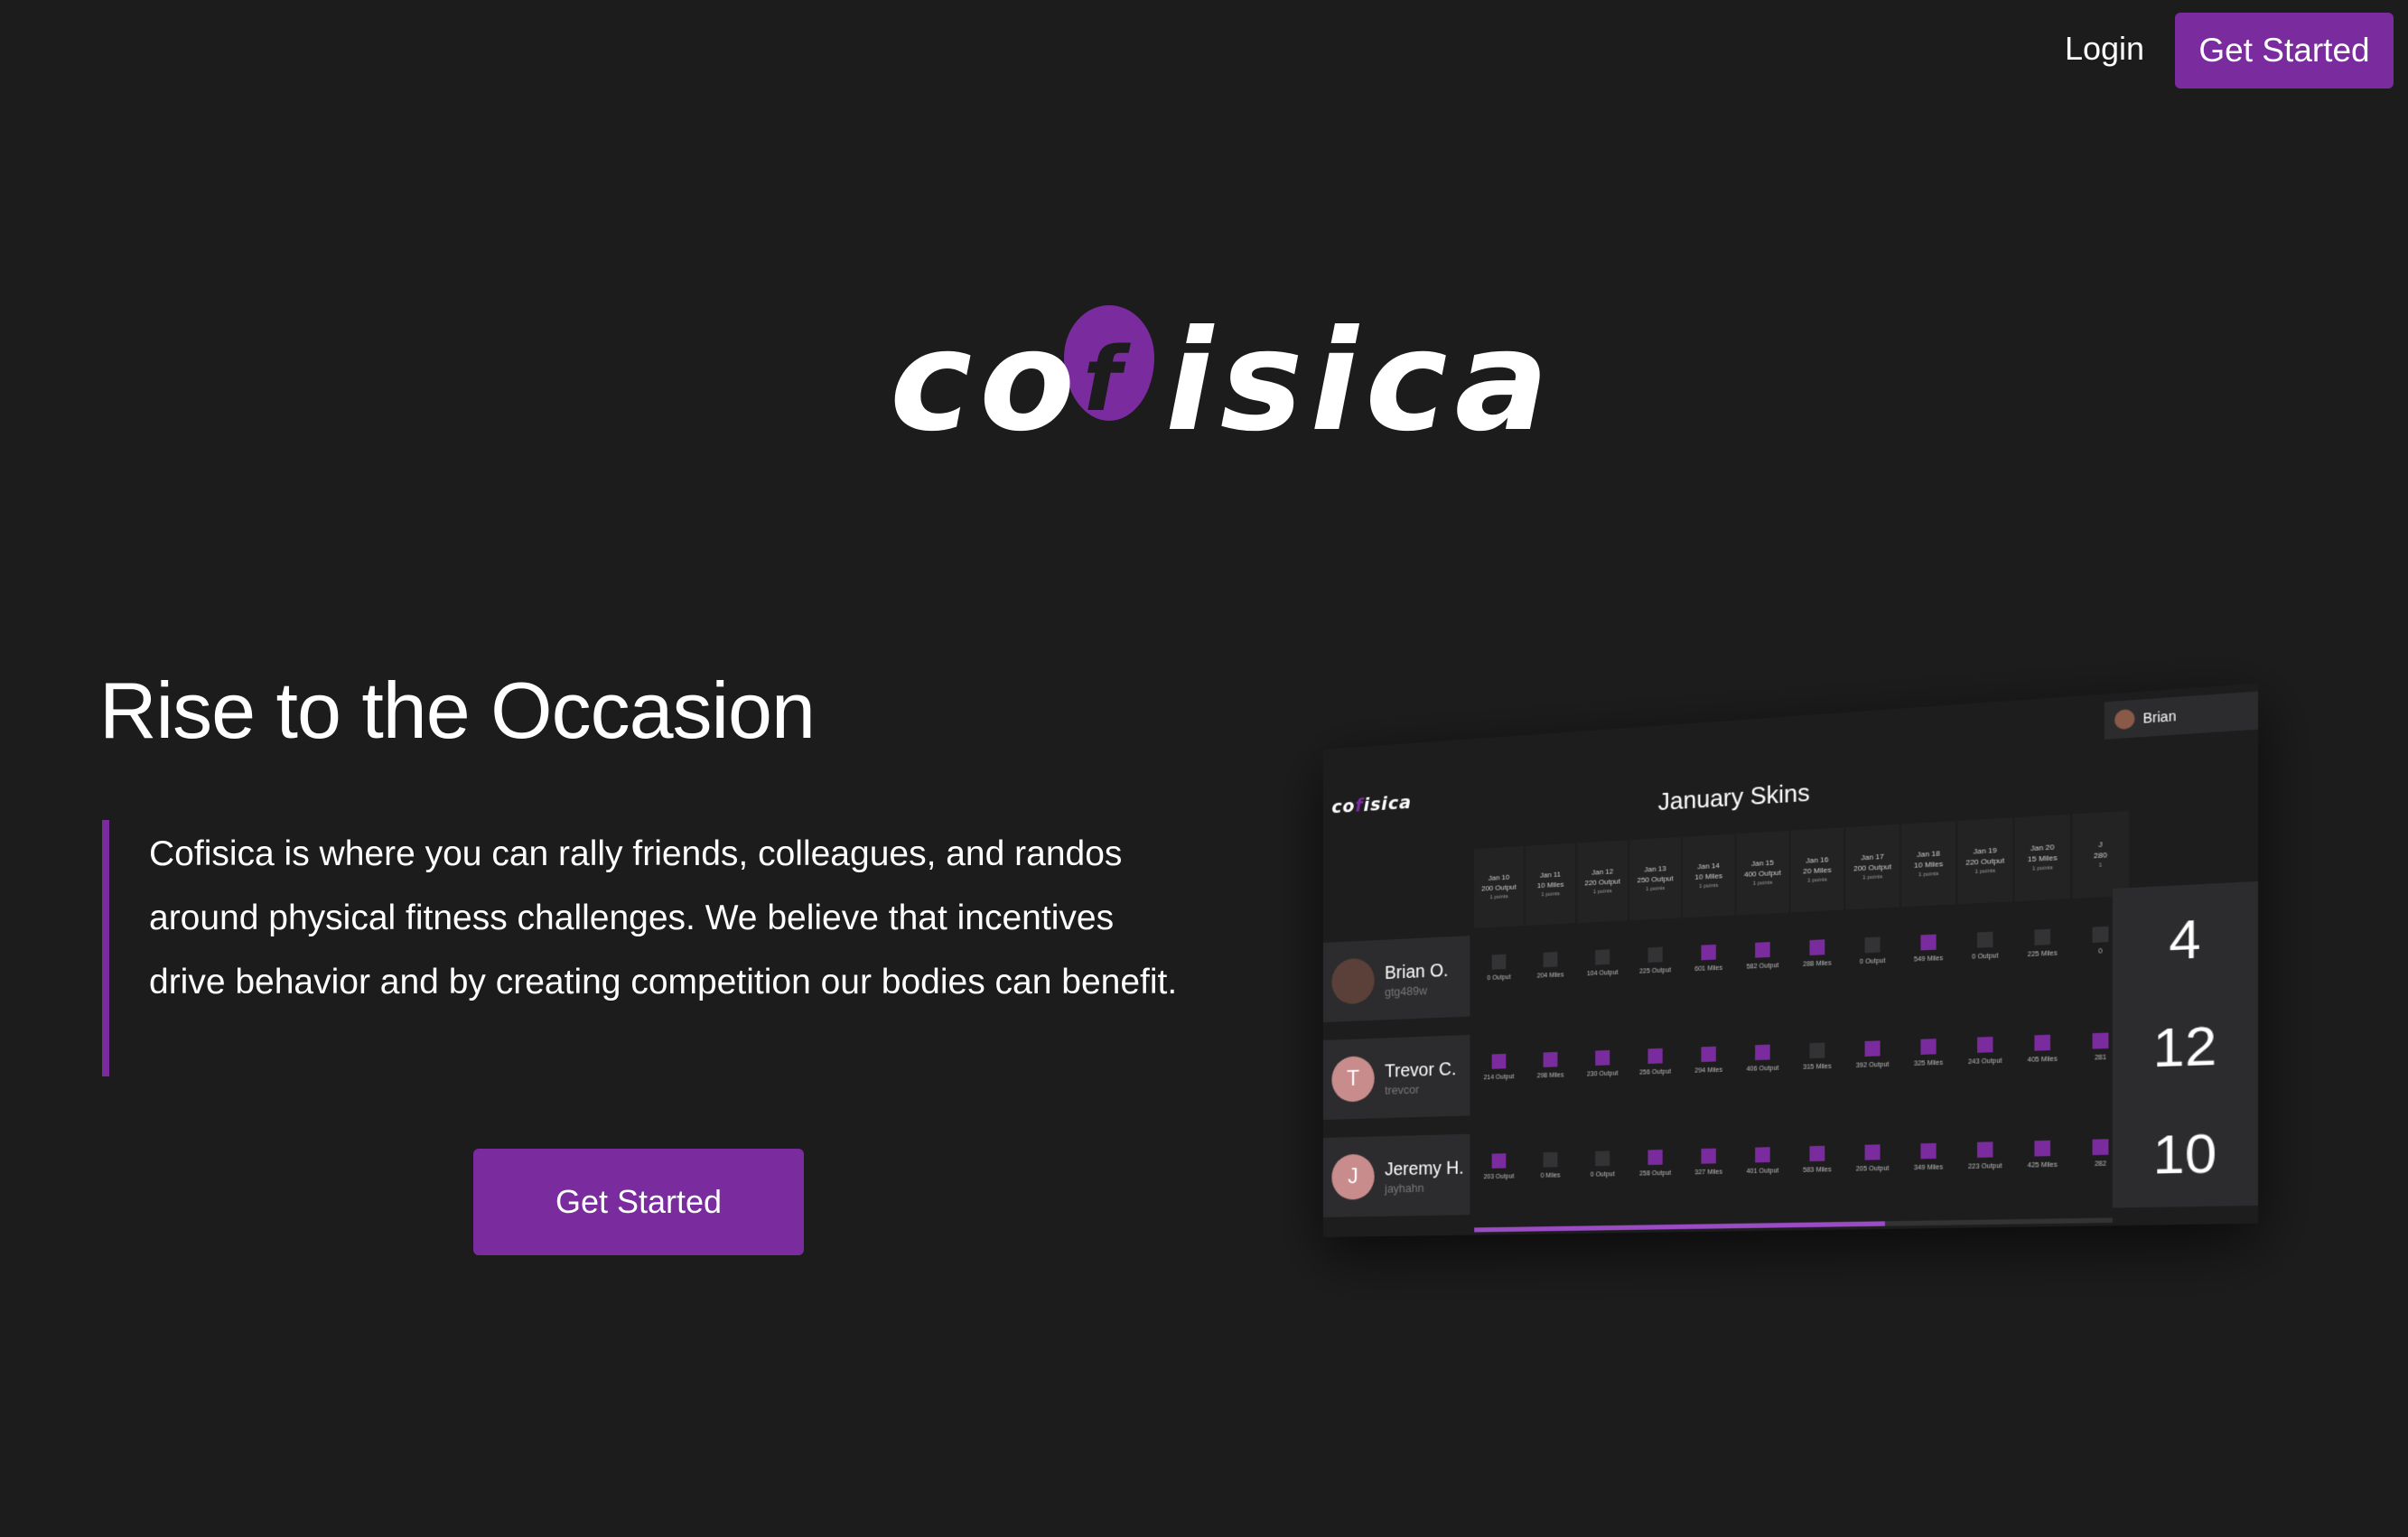  Describe the element at coordinates (1353, 1176) in the screenshot. I see `avatar: J` at that location.